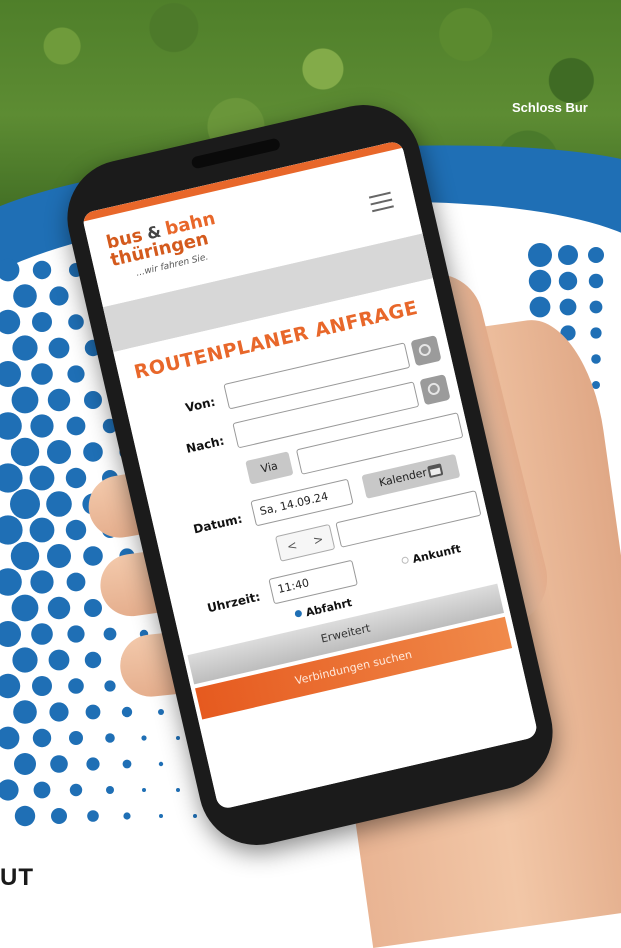 This screenshot has width=621, height=948. I want to click on from-location-button, so click(426, 351).